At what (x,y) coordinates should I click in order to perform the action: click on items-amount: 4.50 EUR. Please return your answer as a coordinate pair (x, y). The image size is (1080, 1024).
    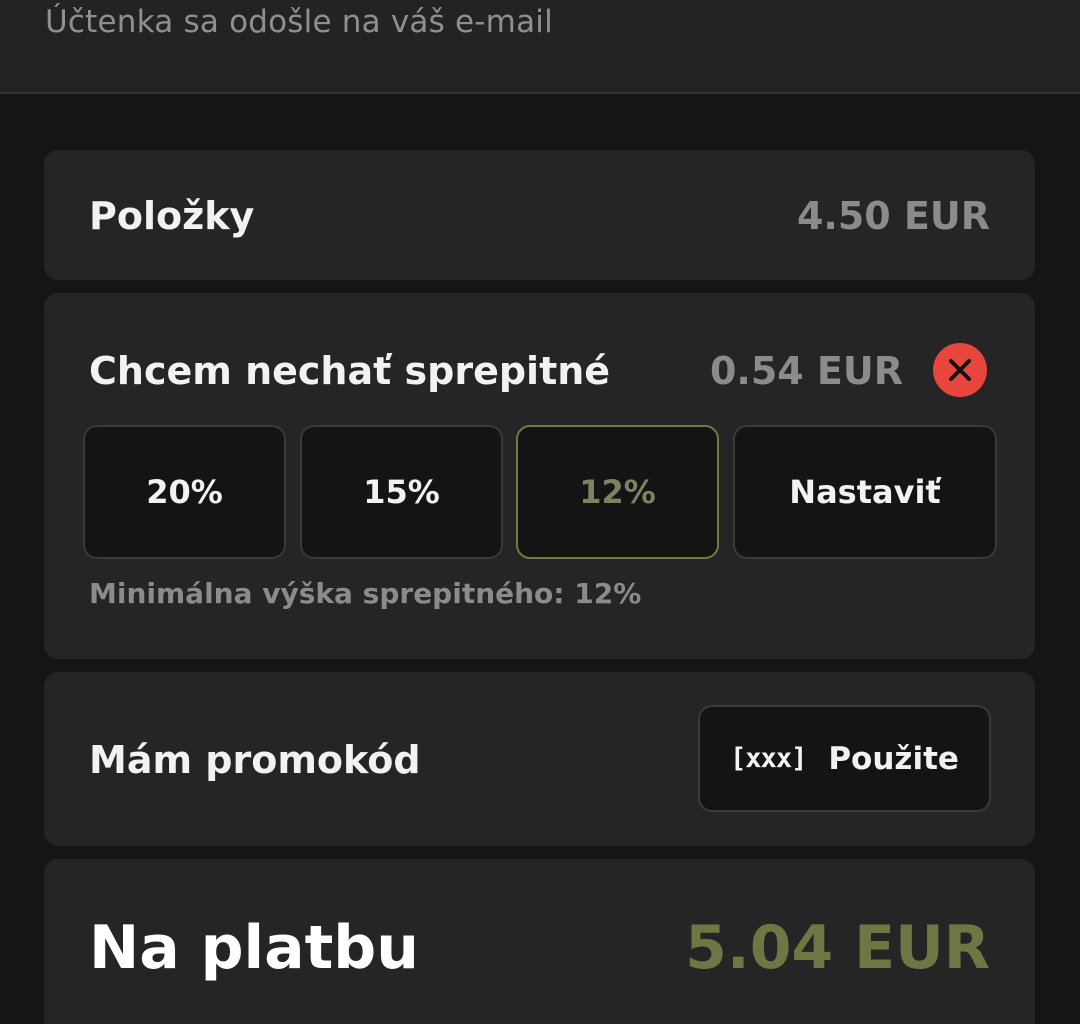
    Looking at the image, I should click on (893, 216).